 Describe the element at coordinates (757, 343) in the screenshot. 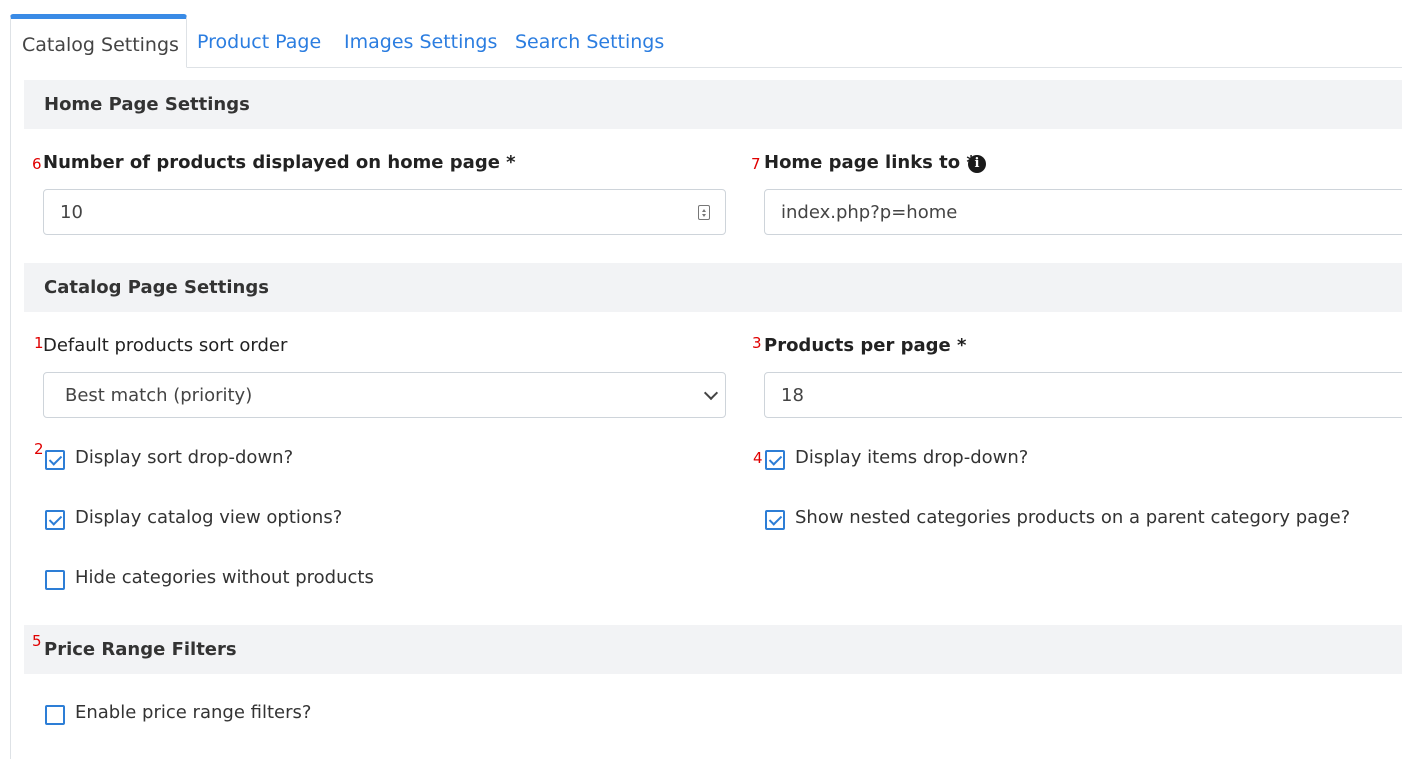

I see `marker-3: 3` at that location.